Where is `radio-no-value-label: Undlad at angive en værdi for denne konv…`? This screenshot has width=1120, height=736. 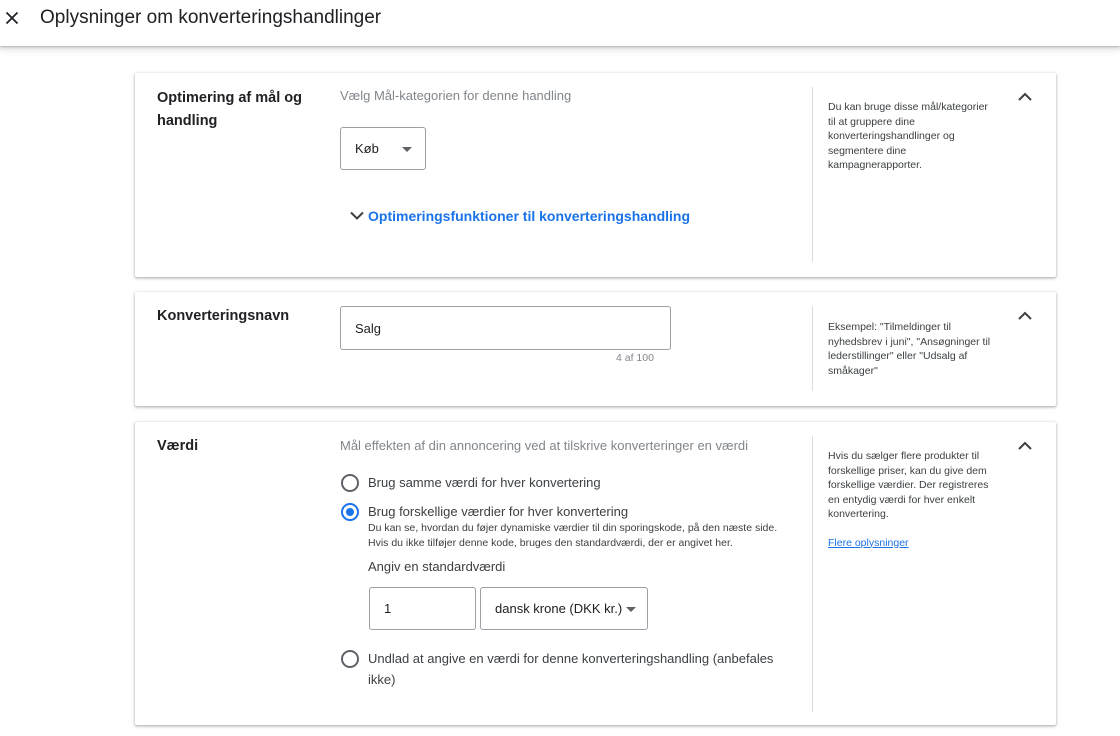
radio-no-value-label: Undlad at angive en værdi for denne konv… is located at coordinates (571, 669).